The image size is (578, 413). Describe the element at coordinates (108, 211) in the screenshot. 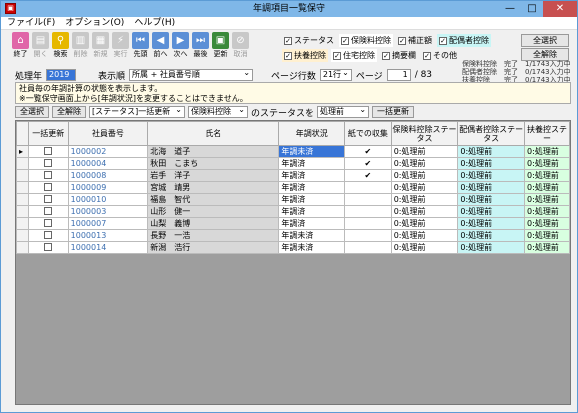

I see `employee-number: 1000003` at that location.